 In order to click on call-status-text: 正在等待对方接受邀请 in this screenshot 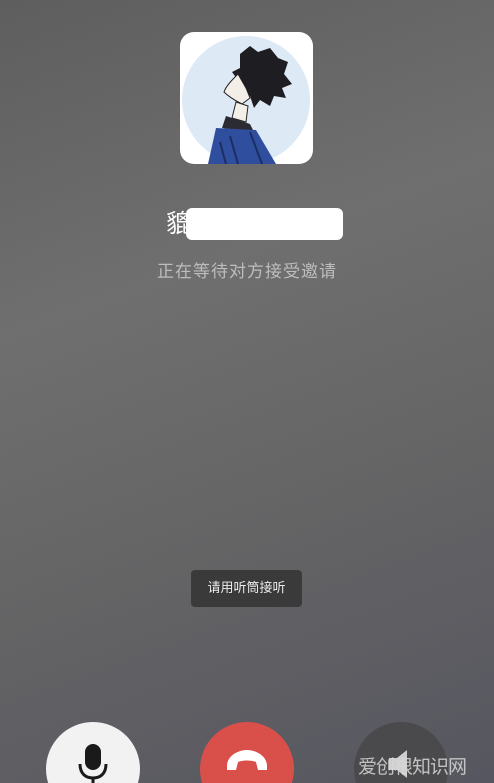, I will do `click(247, 272)`.